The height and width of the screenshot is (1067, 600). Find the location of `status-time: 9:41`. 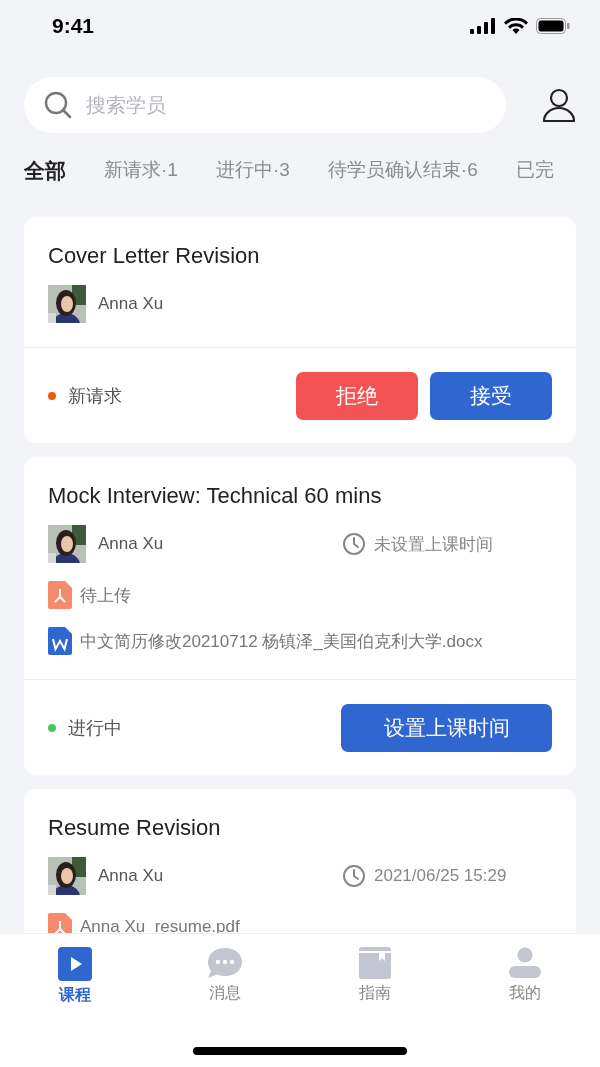

status-time: 9:41 is located at coordinates (73, 26).